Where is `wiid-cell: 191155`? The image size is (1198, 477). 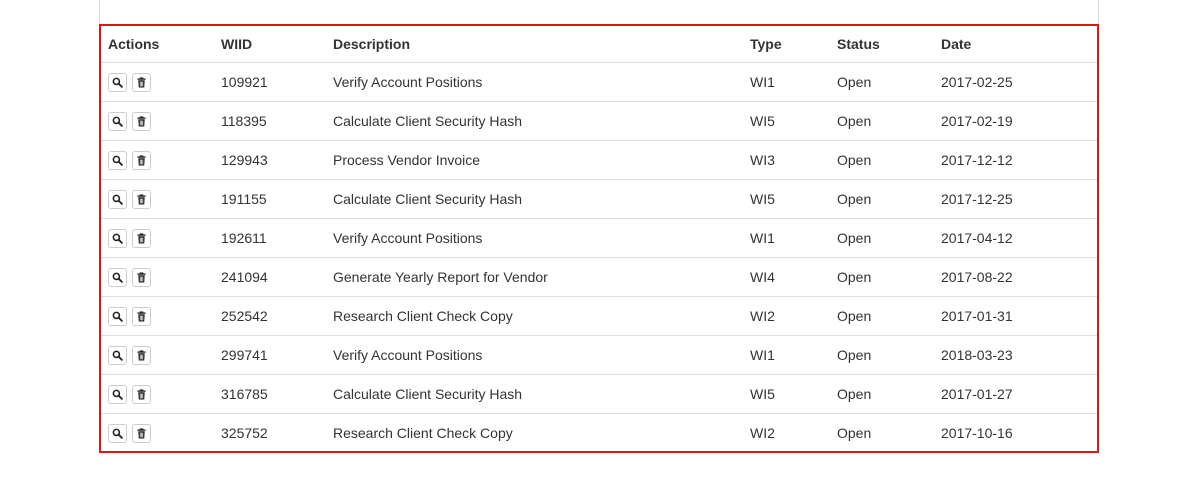 wiid-cell: 191155 is located at coordinates (270, 199).